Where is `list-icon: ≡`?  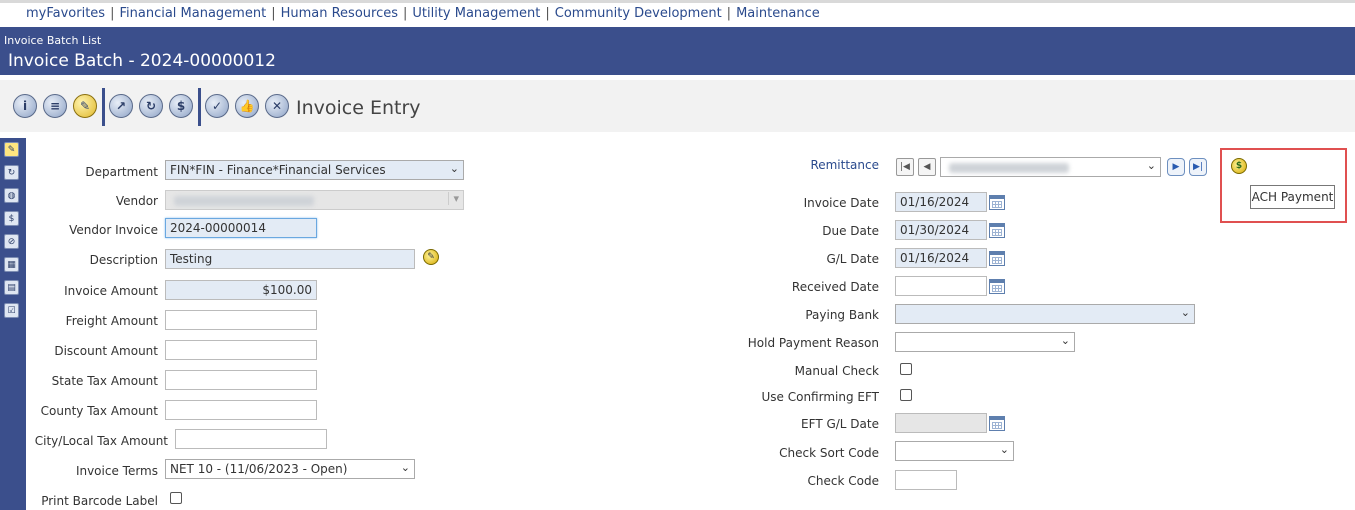
list-icon: ≡ is located at coordinates (55, 106).